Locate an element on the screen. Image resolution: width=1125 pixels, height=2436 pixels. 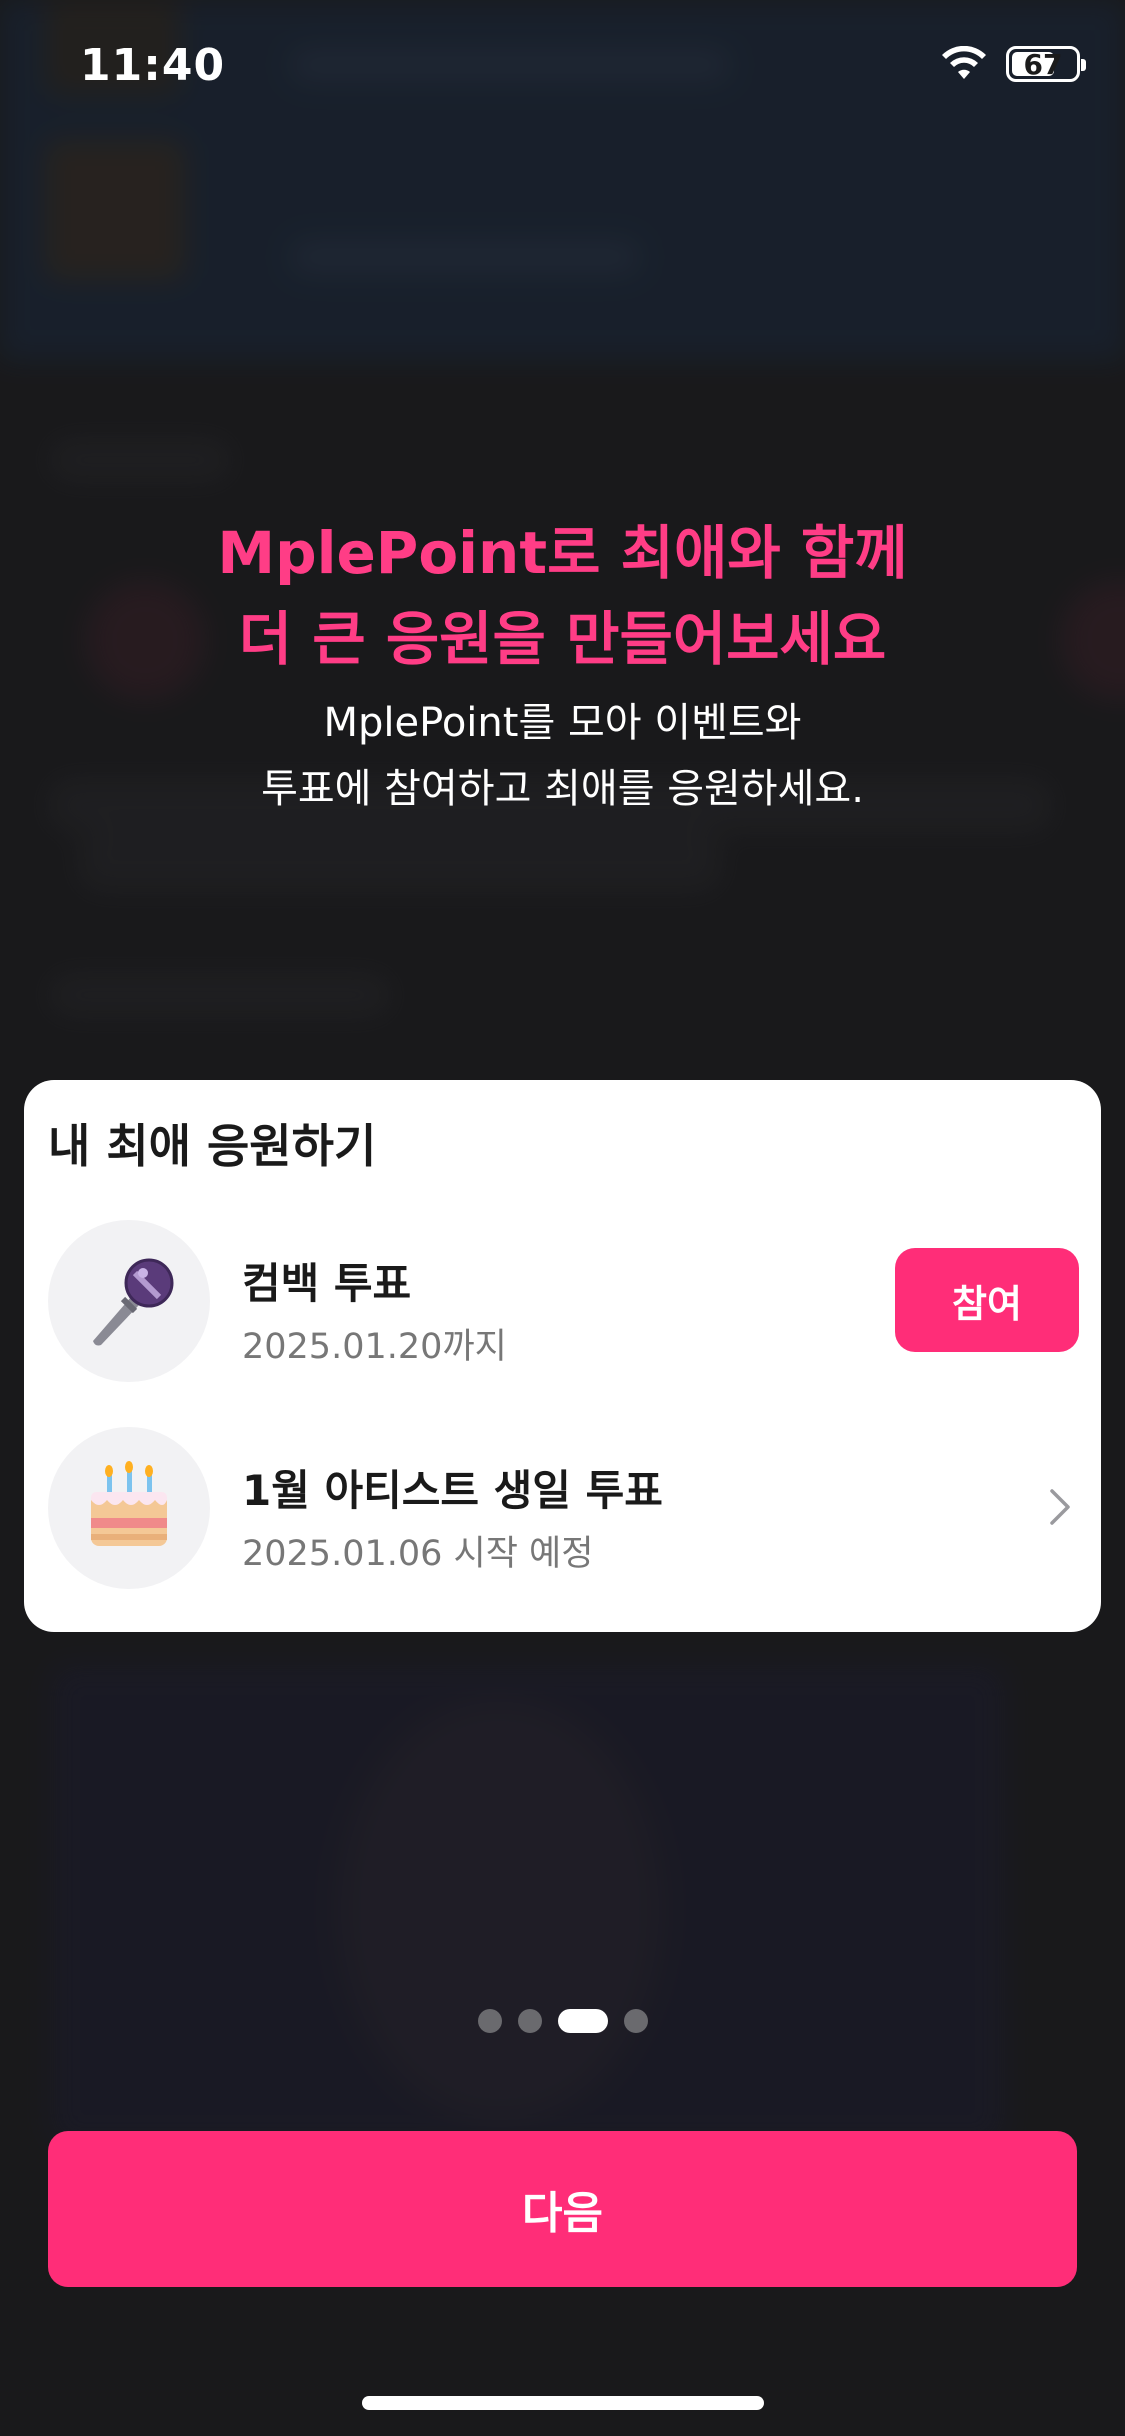
event-row-birthday-vote: 1월 아티스트 생일 투표 2025.01.06 시작 예정 is located at coordinates (562, 1512).